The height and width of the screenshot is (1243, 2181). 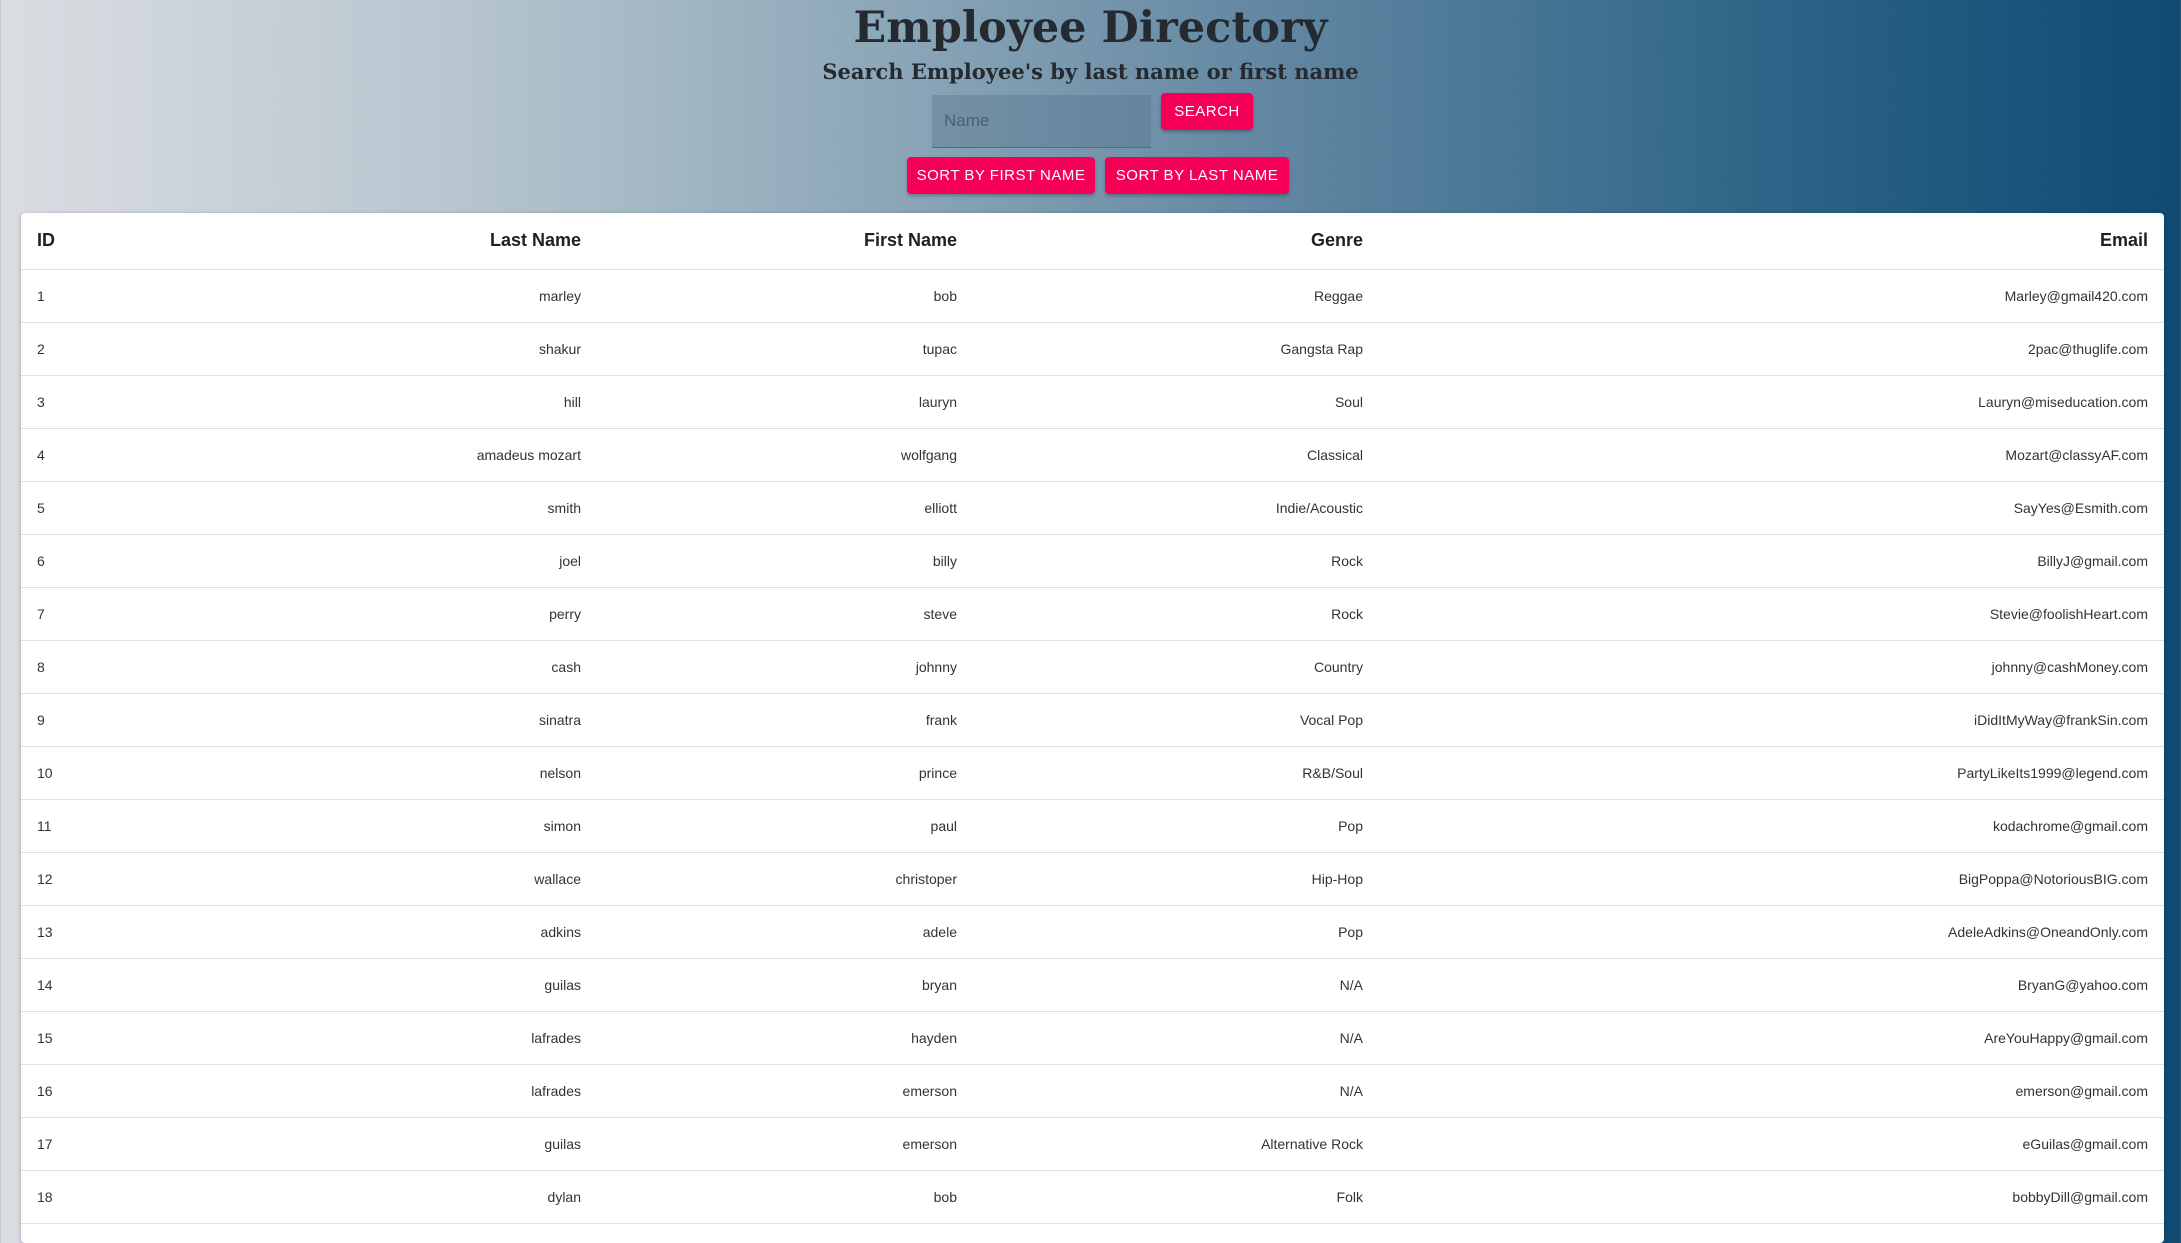 What do you see at coordinates (355, 1197) in the screenshot?
I see `cell-last-name: dylan` at bounding box center [355, 1197].